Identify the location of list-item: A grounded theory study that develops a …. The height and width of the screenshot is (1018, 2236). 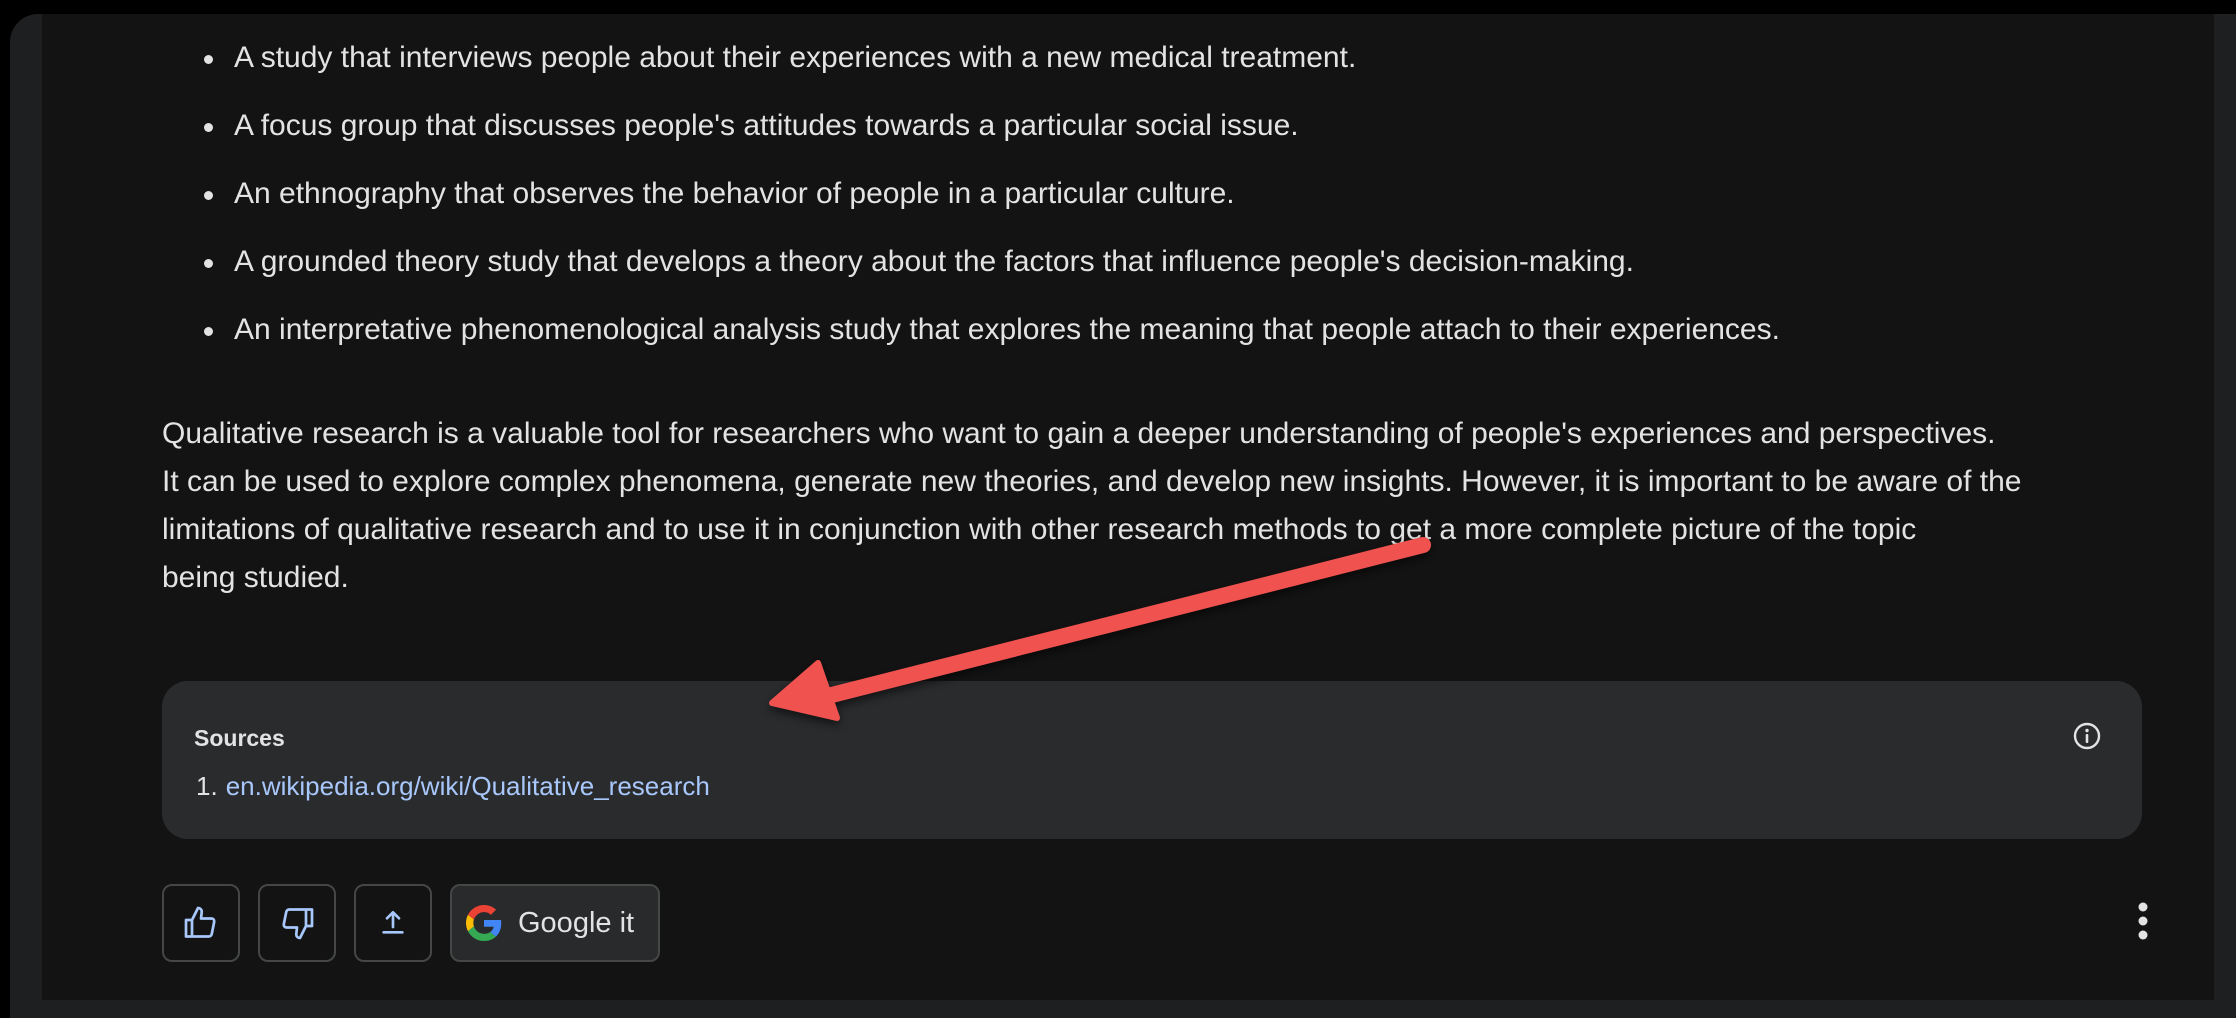
(986, 262).